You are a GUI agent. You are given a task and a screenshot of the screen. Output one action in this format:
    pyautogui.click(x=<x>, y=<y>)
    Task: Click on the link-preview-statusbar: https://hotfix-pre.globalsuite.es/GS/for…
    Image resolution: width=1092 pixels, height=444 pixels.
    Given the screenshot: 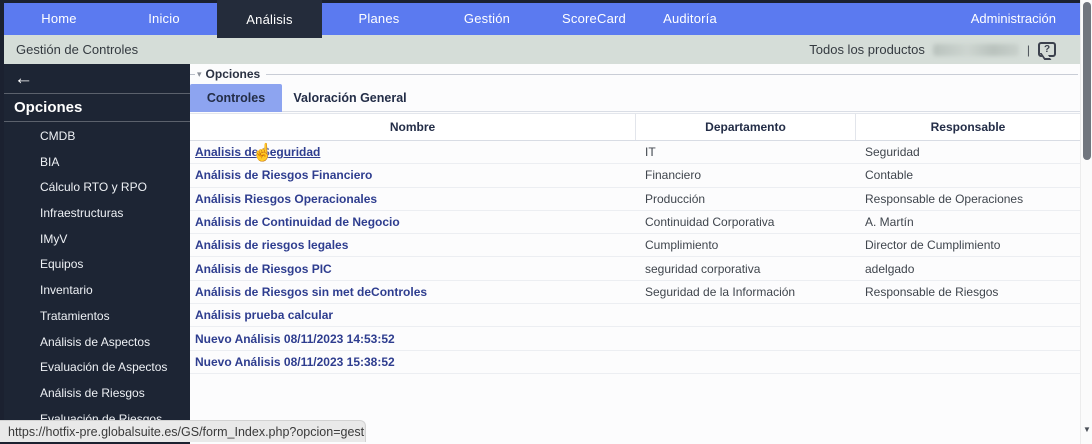 What is the action you would take?
    pyautogui.click(x=183, y=431)
    